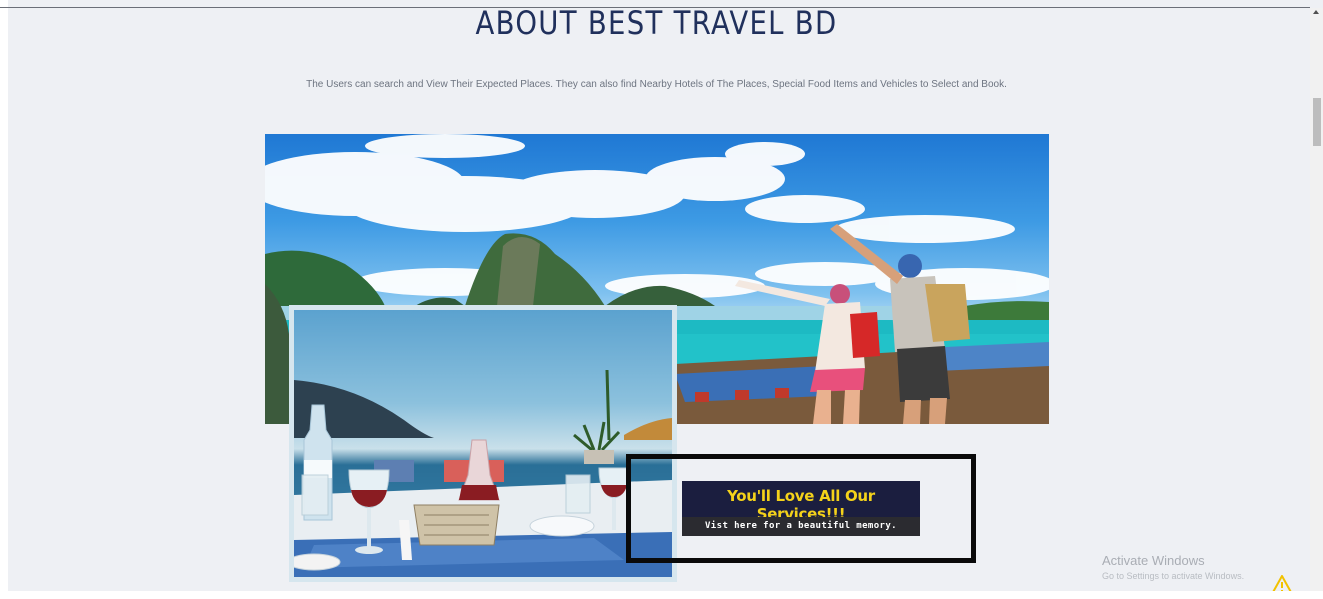 This screenshot has width=1323, height=599. What do you see at coordinates (1316, 299) in the screenshot?
I see `vertical-scrollbar` at bounding box center [1316, 299].